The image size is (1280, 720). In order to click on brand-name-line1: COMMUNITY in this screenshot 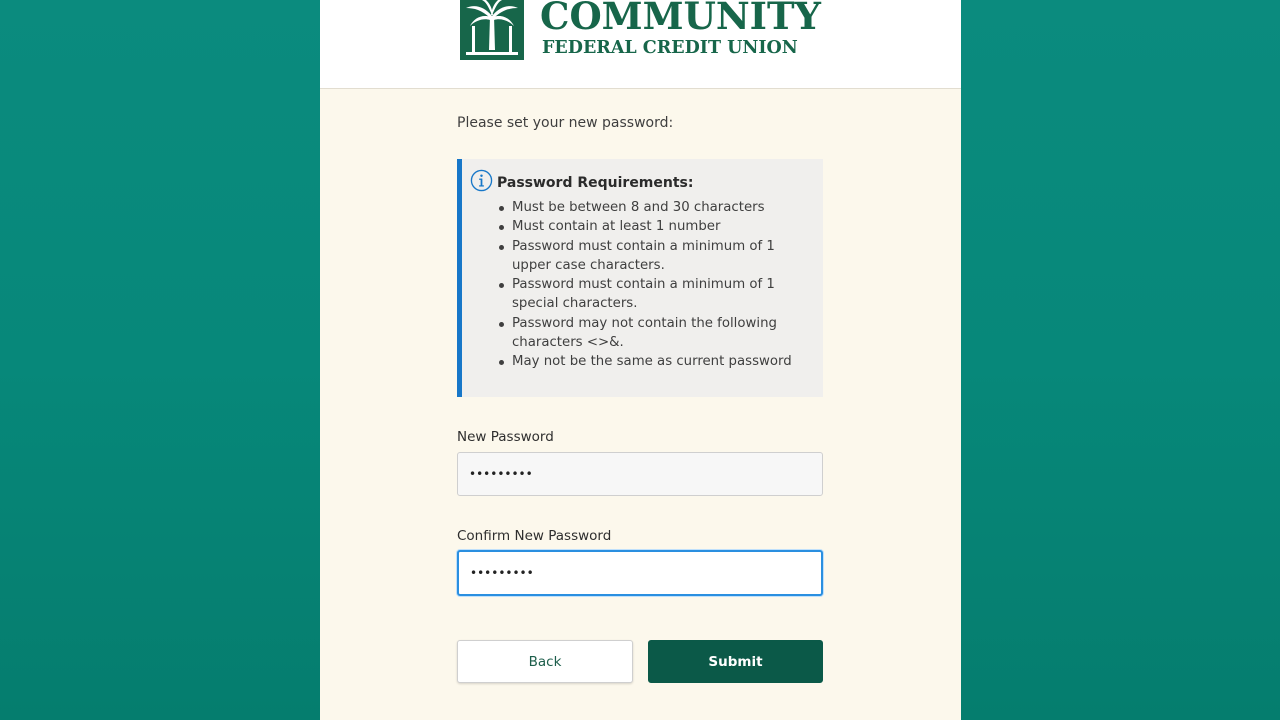, I will do `click(680, 19)`.